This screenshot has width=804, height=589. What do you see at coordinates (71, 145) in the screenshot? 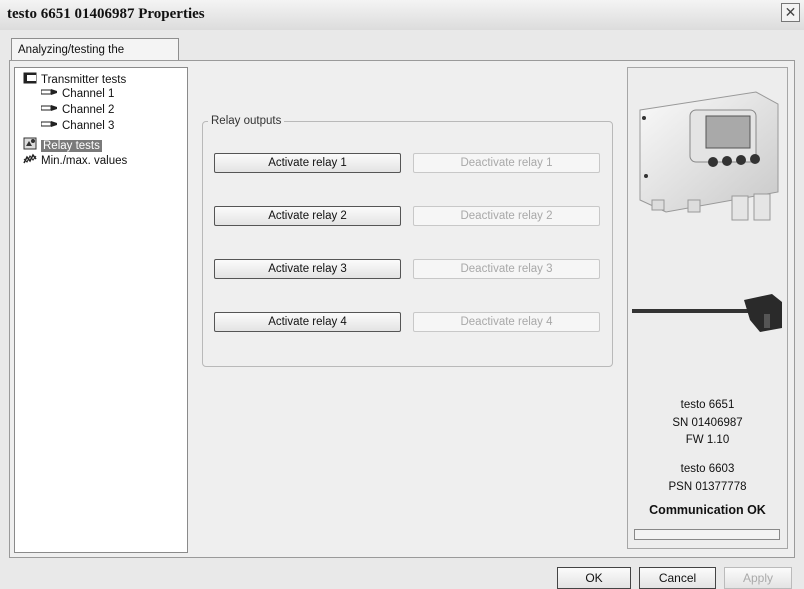
I see `tree-item-label: Relay tests` at bounding box center [71, 145].